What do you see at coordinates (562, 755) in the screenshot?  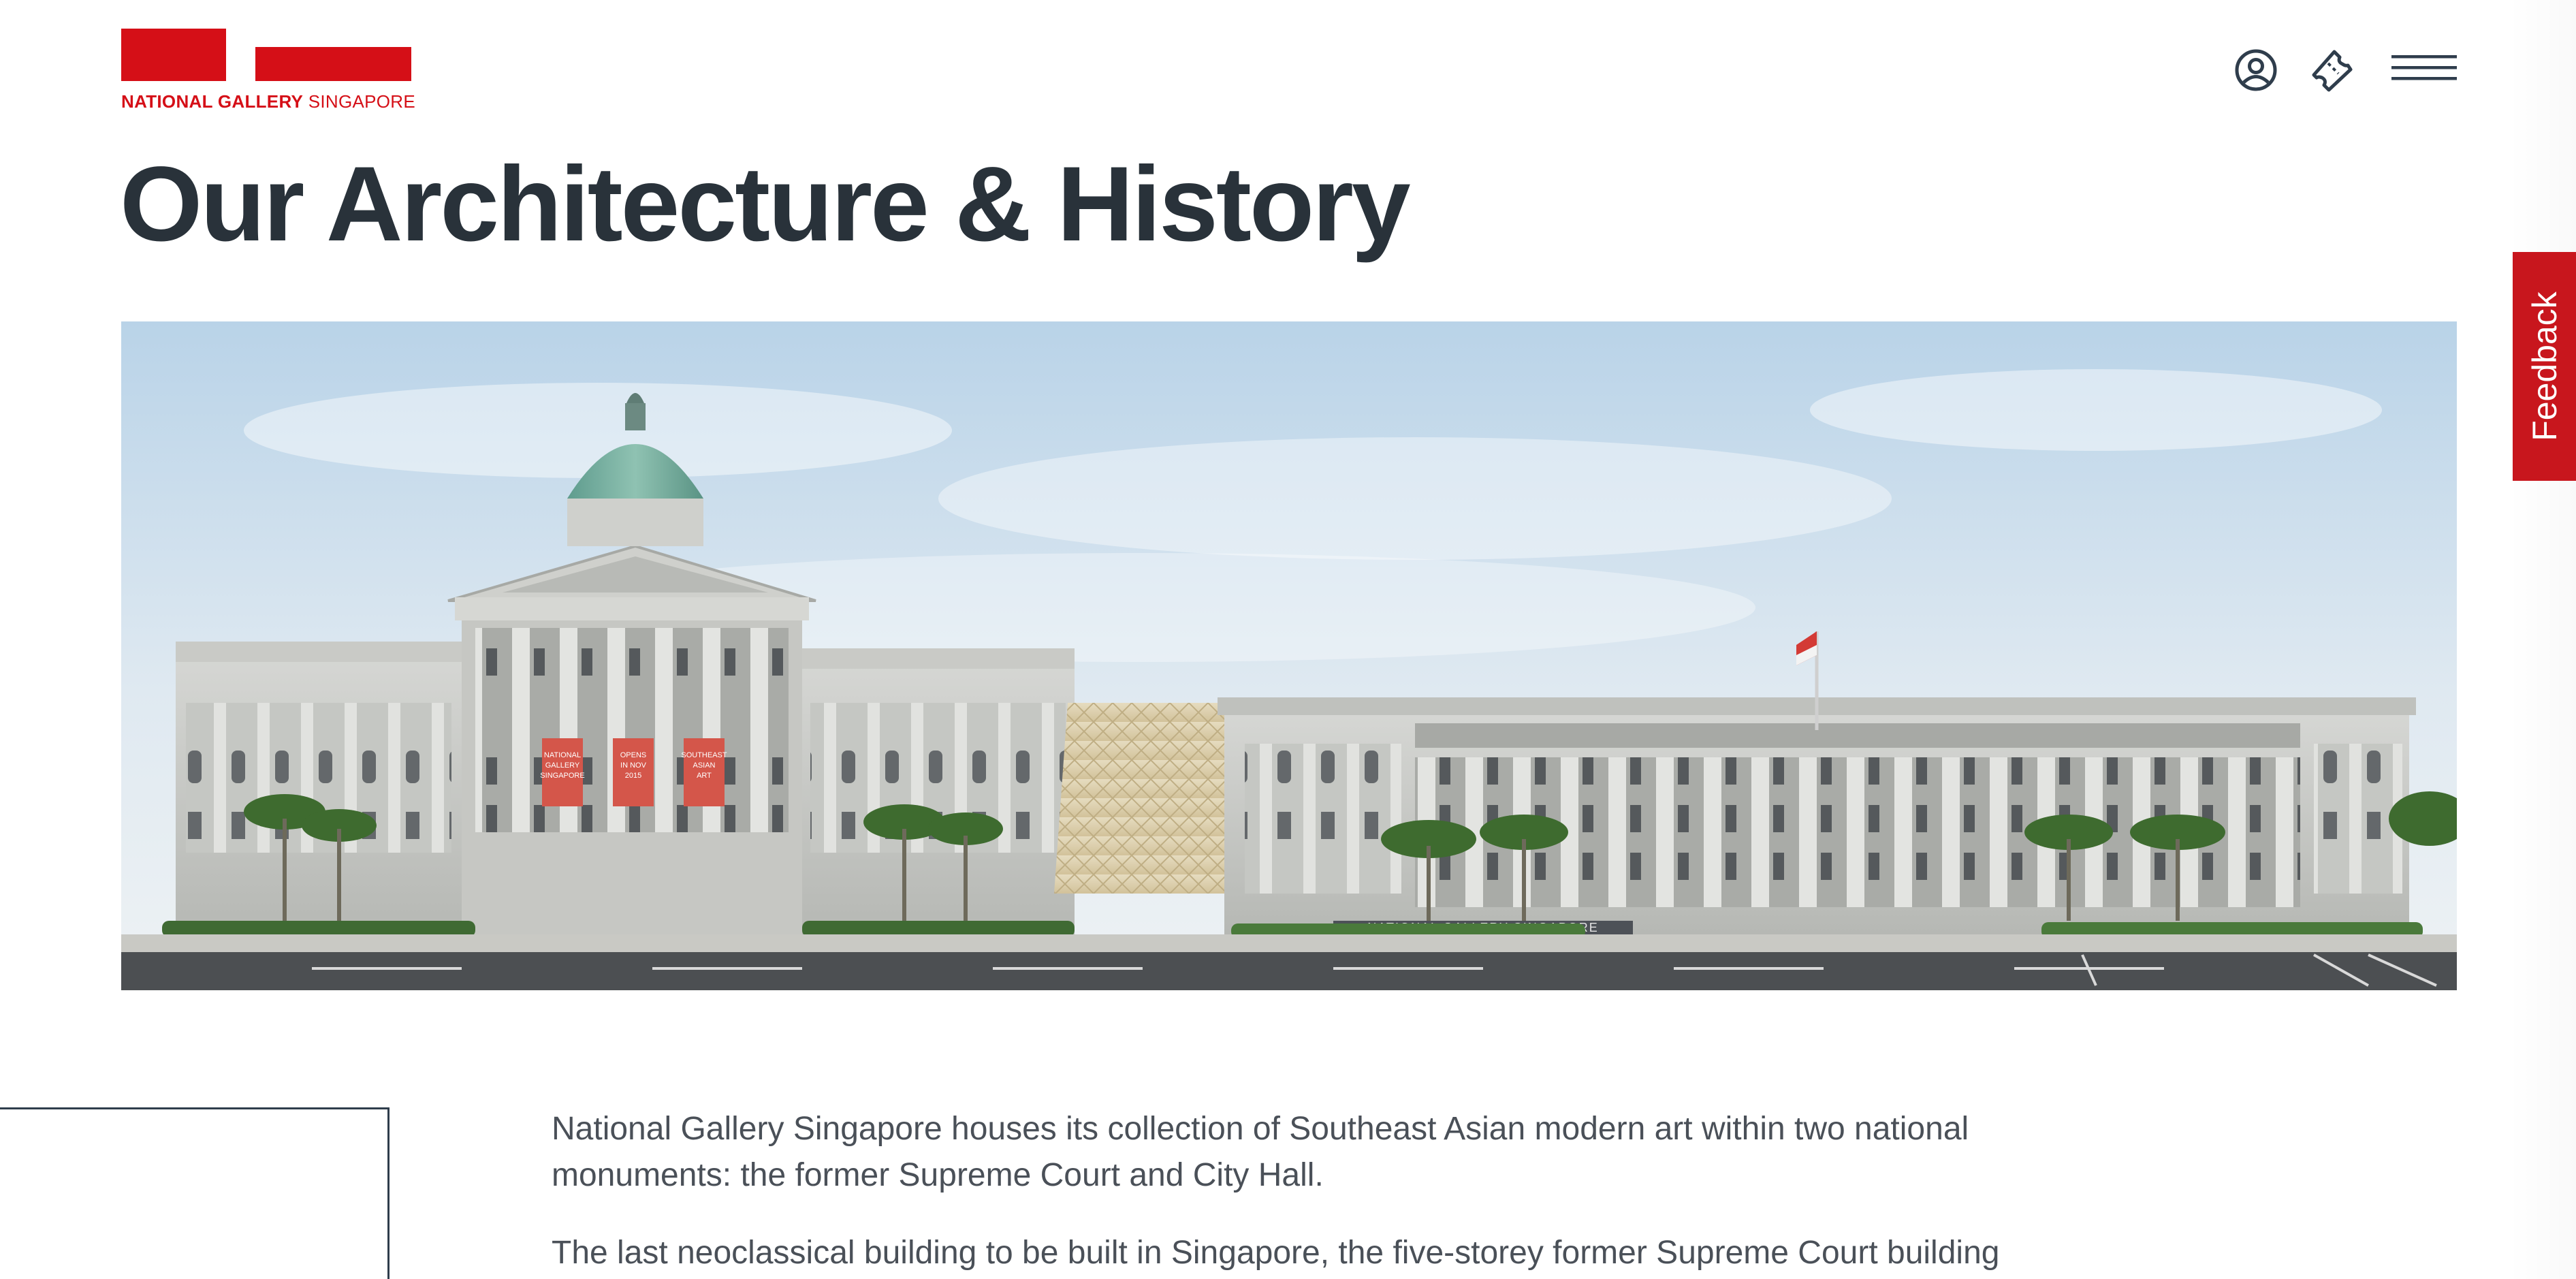 I see `banner-text: NATIONAL` at bounding box center [562, 755].